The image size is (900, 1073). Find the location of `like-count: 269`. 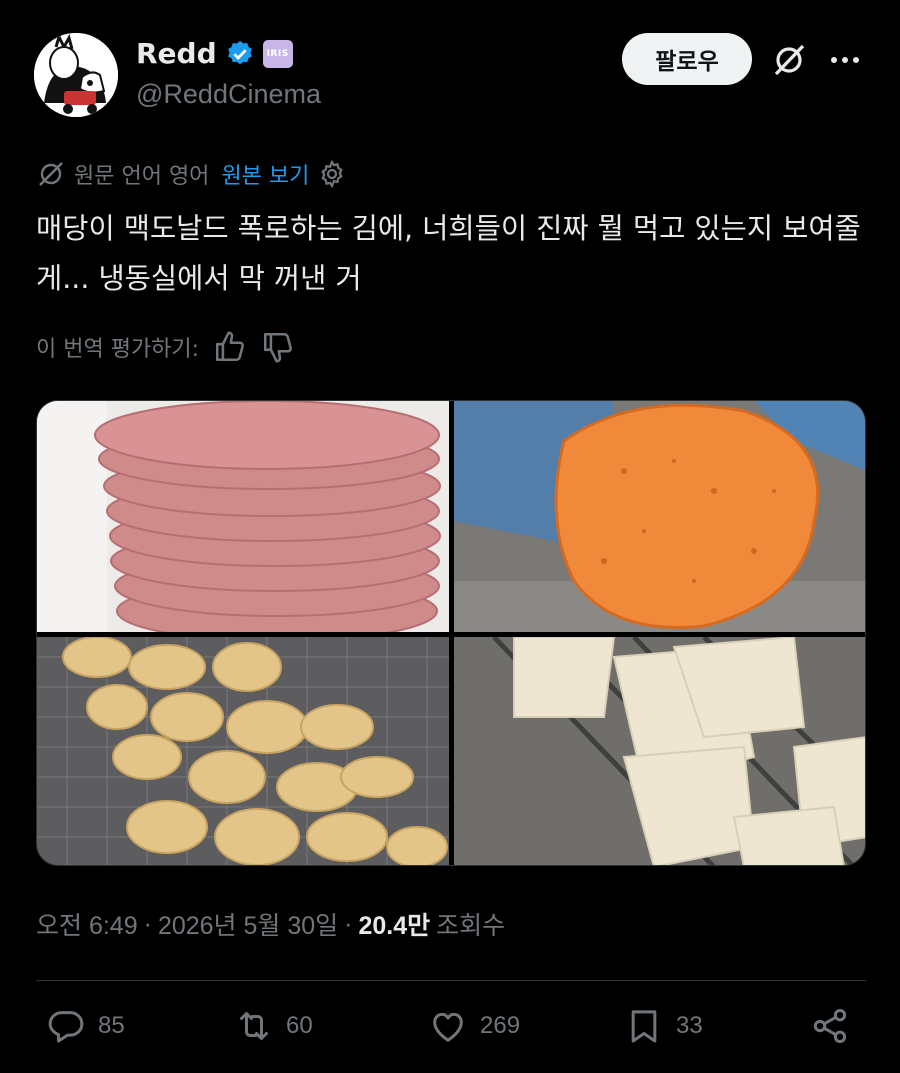

like-count: 269 is located at coordinates (500, 1025).